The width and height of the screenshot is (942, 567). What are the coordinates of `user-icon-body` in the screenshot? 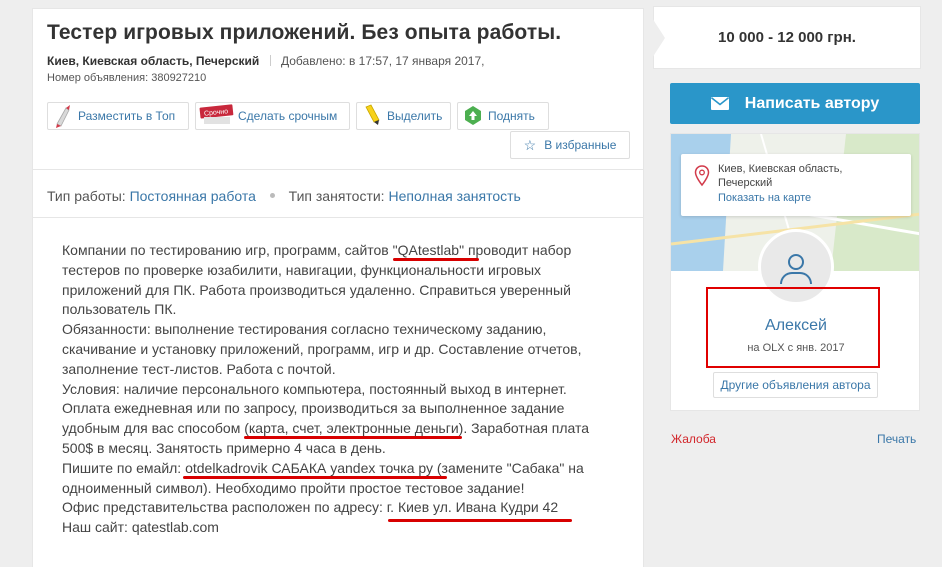 It's located at (796, 278).